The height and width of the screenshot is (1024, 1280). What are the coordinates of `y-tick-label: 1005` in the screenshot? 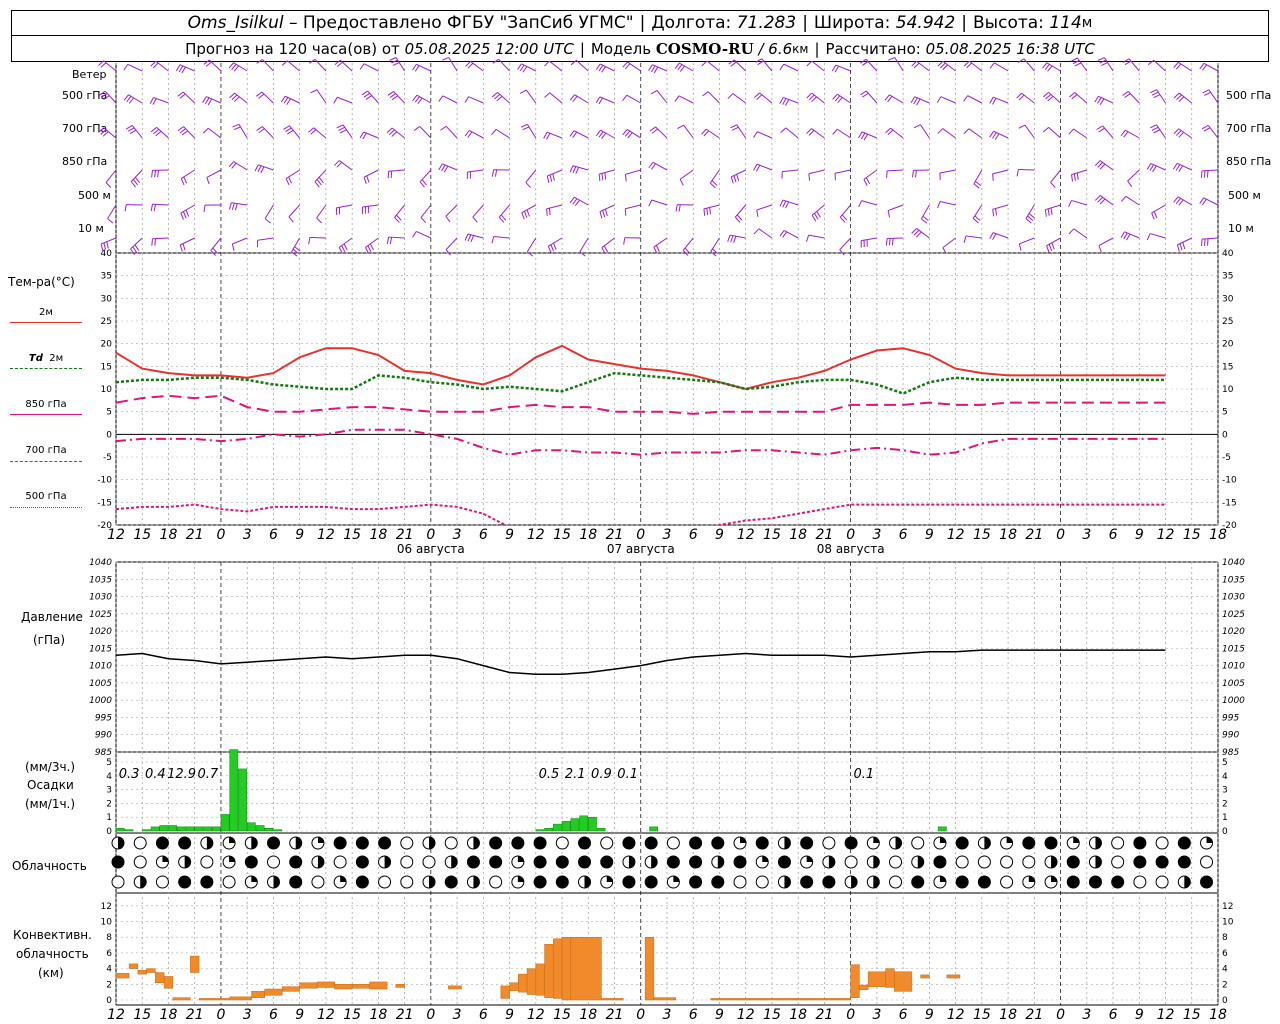 It's located at (100, 684).